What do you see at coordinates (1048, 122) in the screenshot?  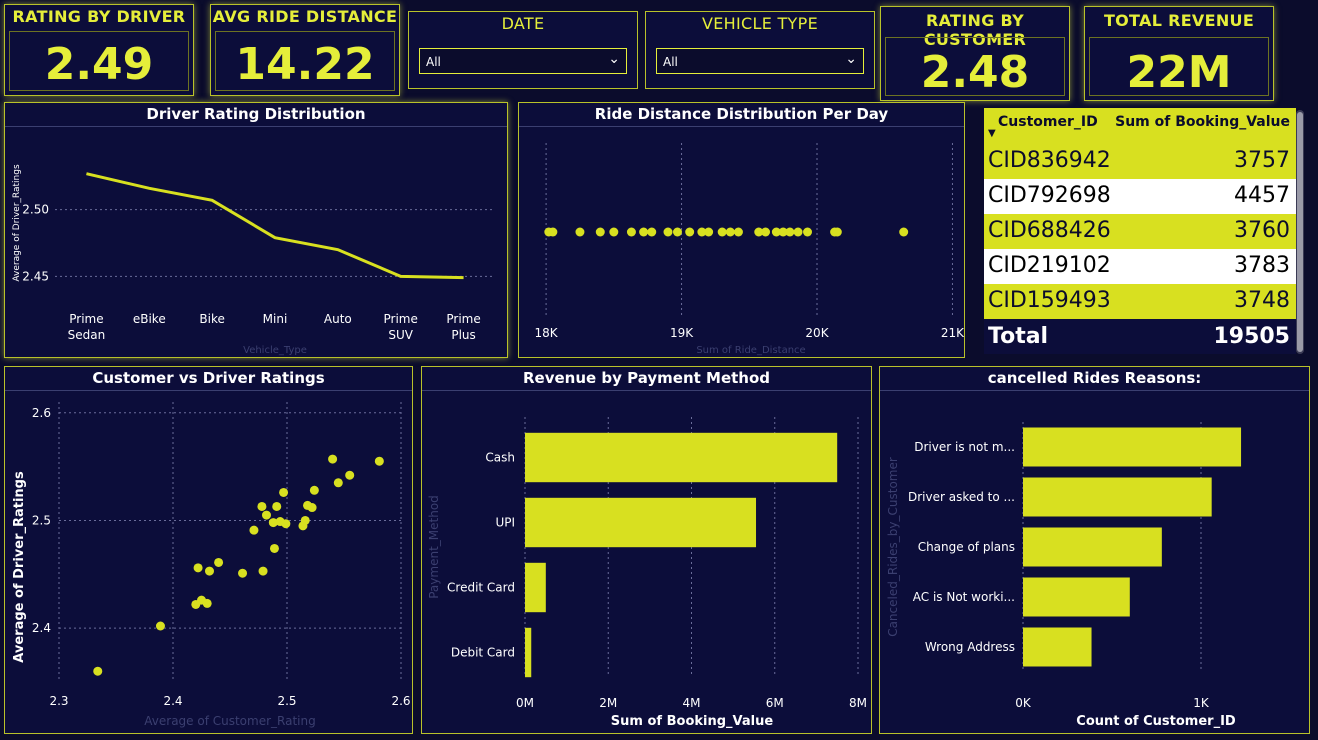 I see `column-header-customer-id: Customer_ID` at bounding box center [1048, 122].